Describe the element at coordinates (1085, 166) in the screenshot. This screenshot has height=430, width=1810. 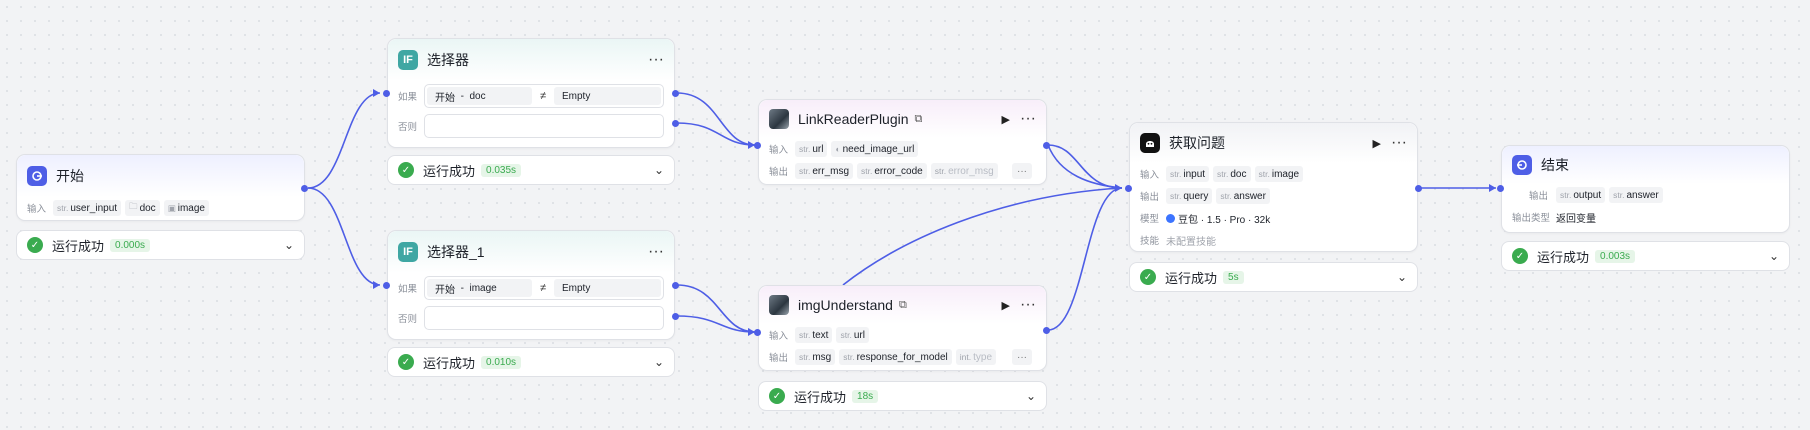
I see `edge-selector-getq` at that location.